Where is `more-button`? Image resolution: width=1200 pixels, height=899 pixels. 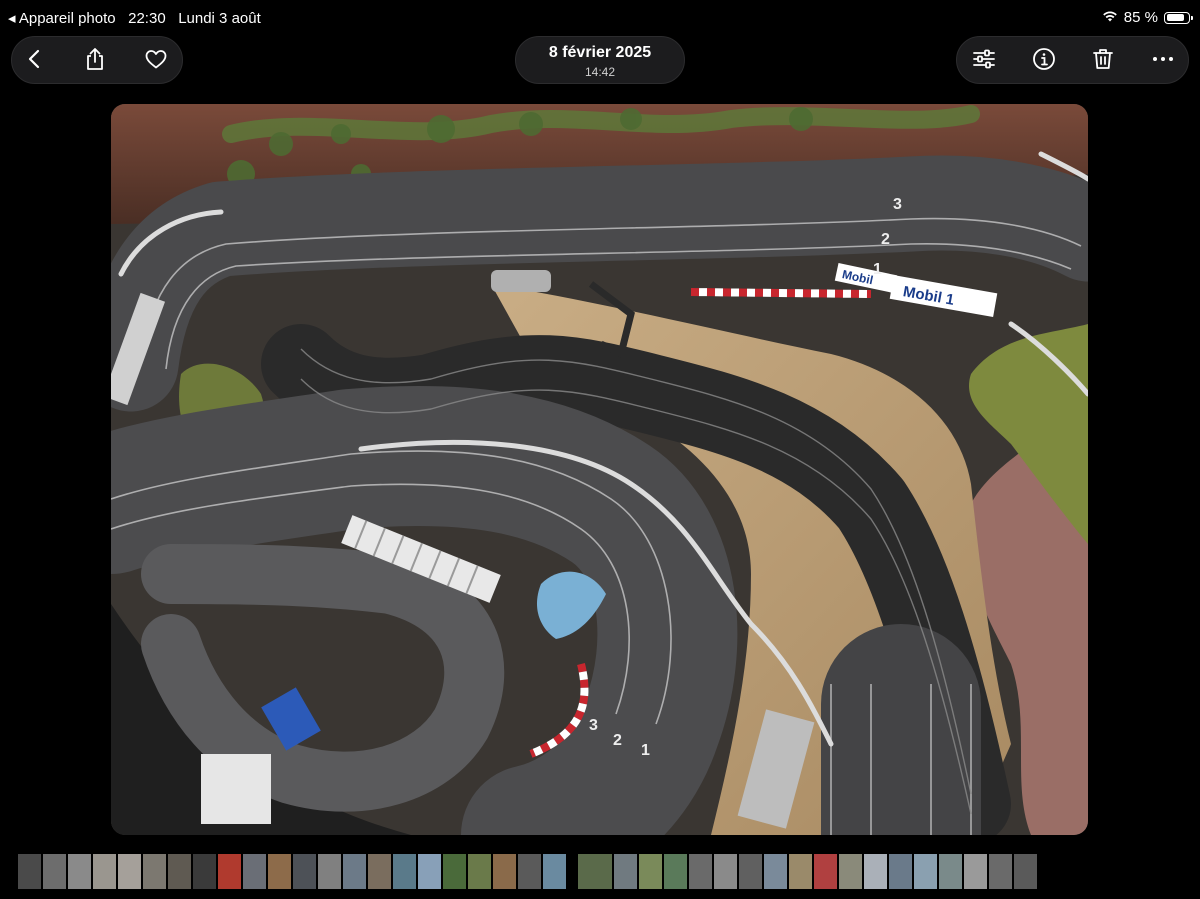
more-button is located at coordinates (1163, 61).